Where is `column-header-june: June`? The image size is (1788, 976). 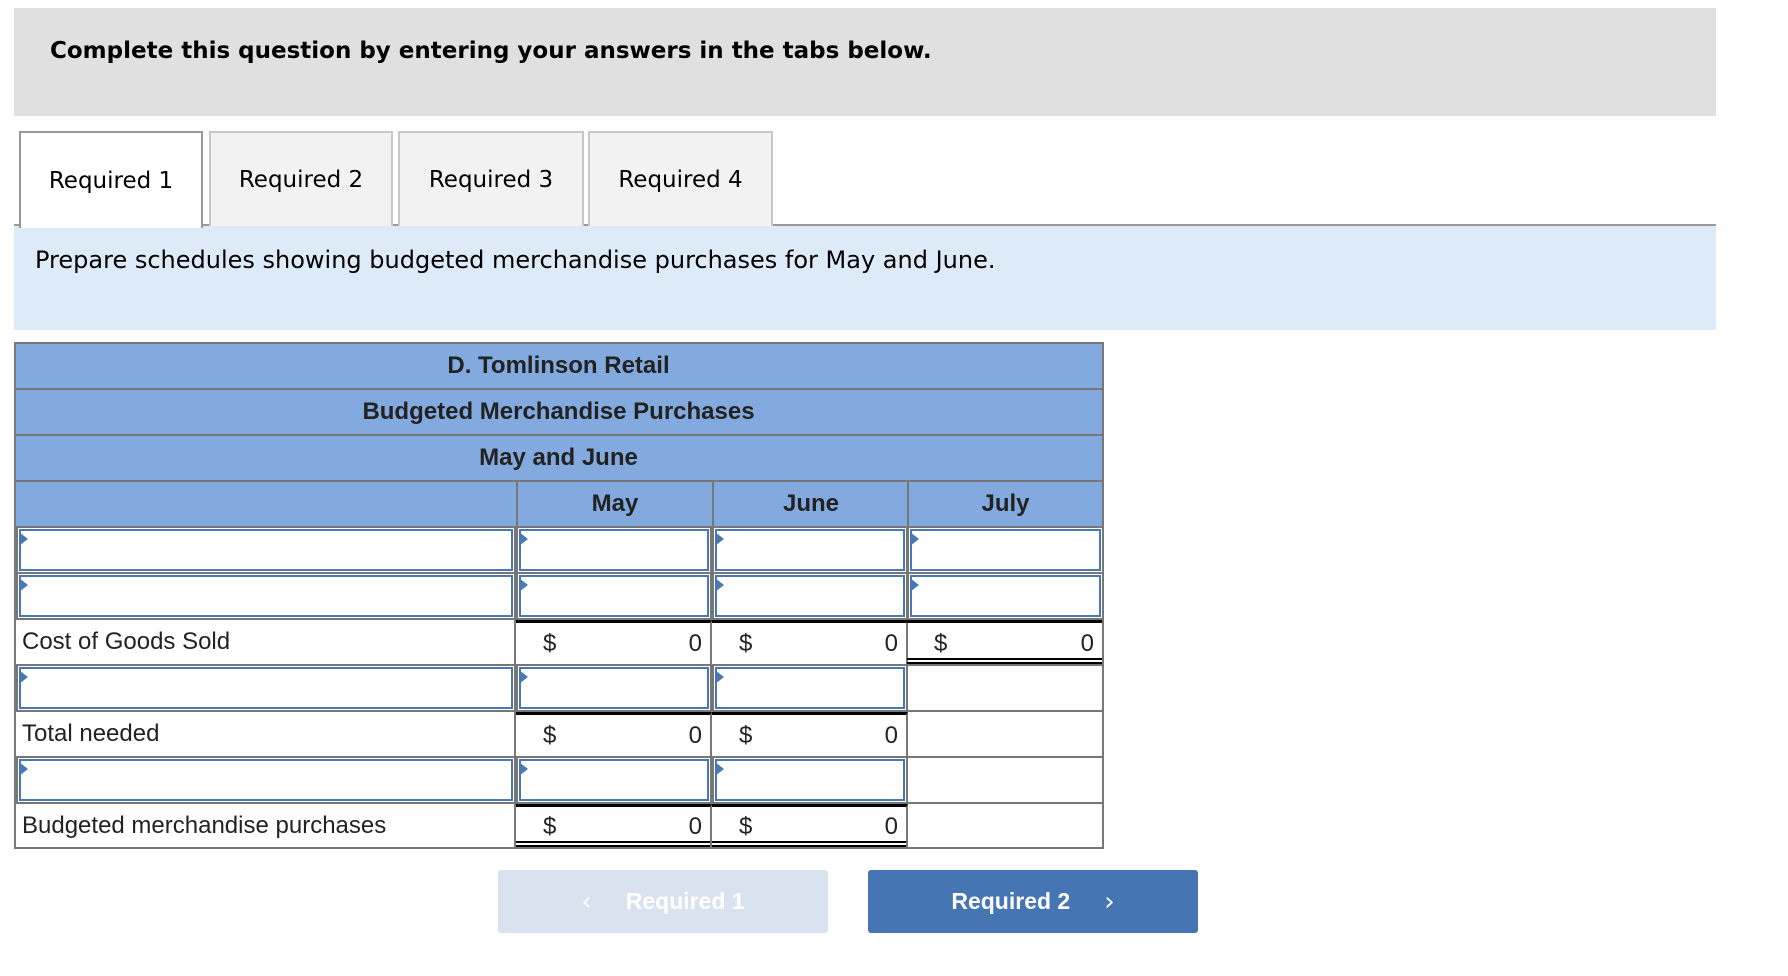
column-header-june: June is located at coordinates (810, 504).